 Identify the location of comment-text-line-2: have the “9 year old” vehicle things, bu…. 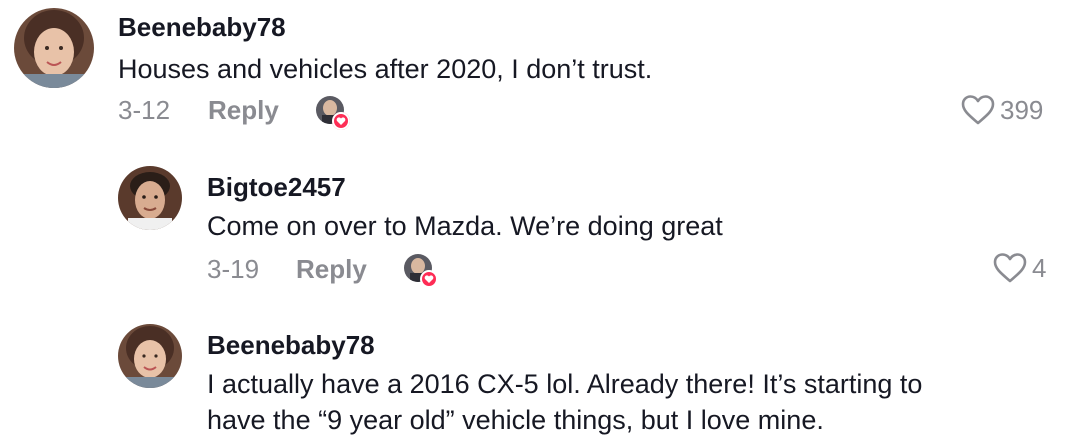
(515, 420).